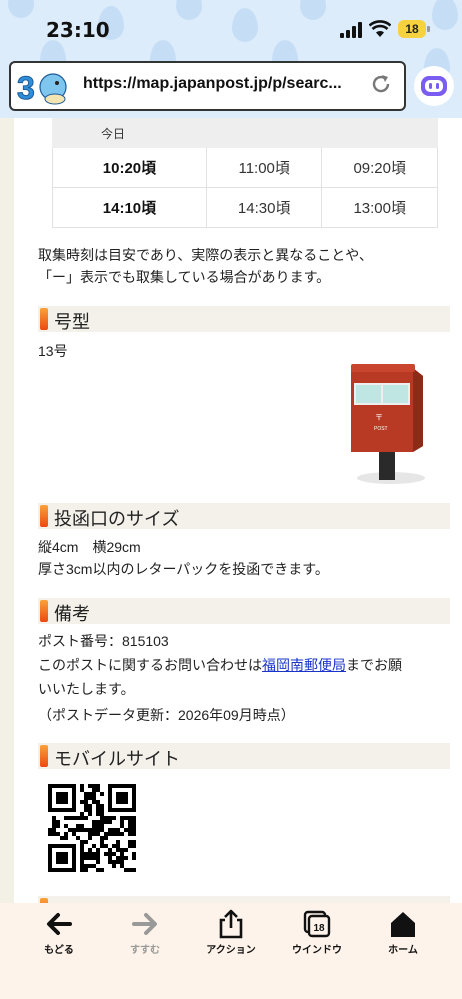 The height and width of the screenshot is (999, 462). What do you see at coordinates (59, 950) in the screenshot?
I see `toolbar-label: もどる` at bounding box center [59, 950].